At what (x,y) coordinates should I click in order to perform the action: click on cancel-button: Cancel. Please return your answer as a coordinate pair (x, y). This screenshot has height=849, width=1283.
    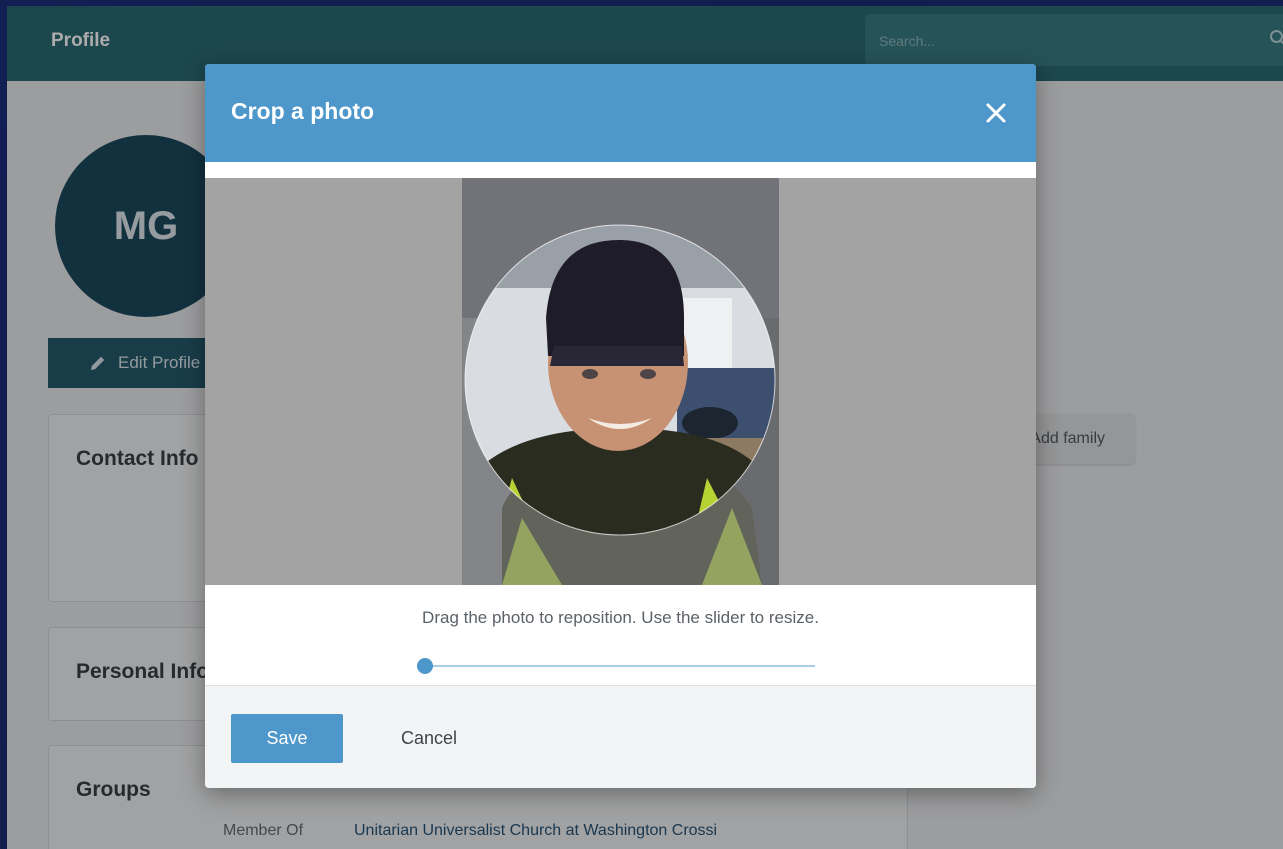
    Looking at the image, I should click on (429, 738).